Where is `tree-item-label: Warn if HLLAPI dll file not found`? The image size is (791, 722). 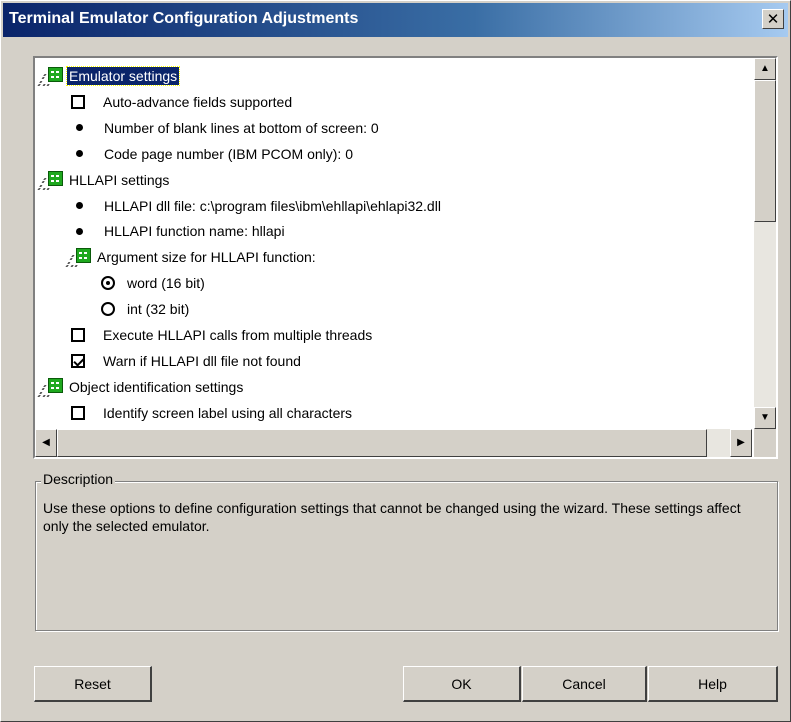 tree-item-label: Warn if HLLAPI dll file not found is located at coordinates (202, 360).